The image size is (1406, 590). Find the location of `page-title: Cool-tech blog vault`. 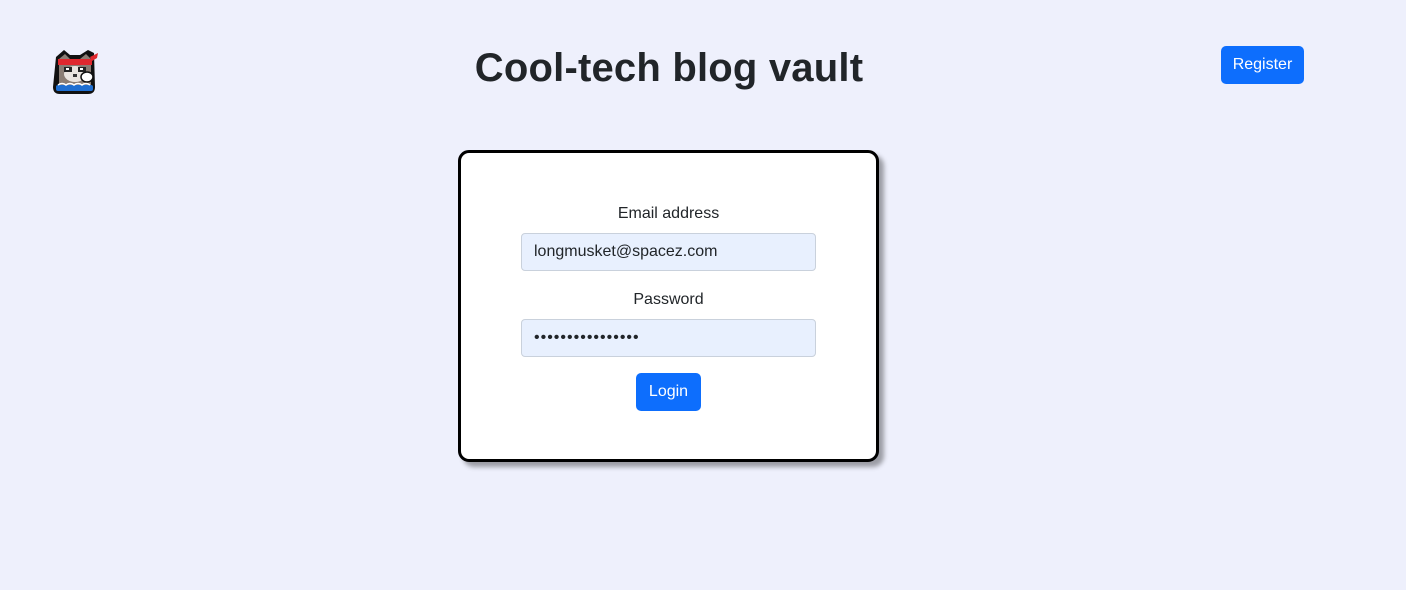

page-title: Cool-tech blog vault is located at coordinates (669, 68).